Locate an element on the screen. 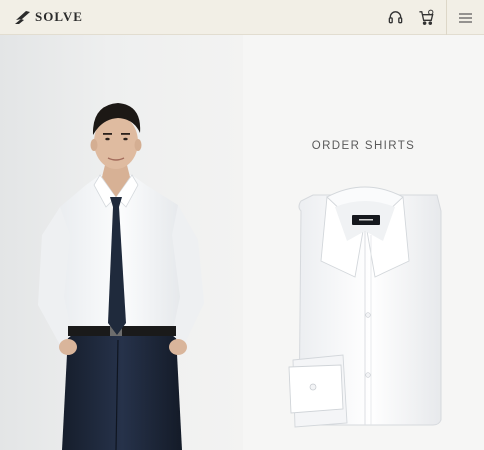 Image resolution: width=484 pixels, height=450 pixels. cart-button is located at coordinates (426, 17).